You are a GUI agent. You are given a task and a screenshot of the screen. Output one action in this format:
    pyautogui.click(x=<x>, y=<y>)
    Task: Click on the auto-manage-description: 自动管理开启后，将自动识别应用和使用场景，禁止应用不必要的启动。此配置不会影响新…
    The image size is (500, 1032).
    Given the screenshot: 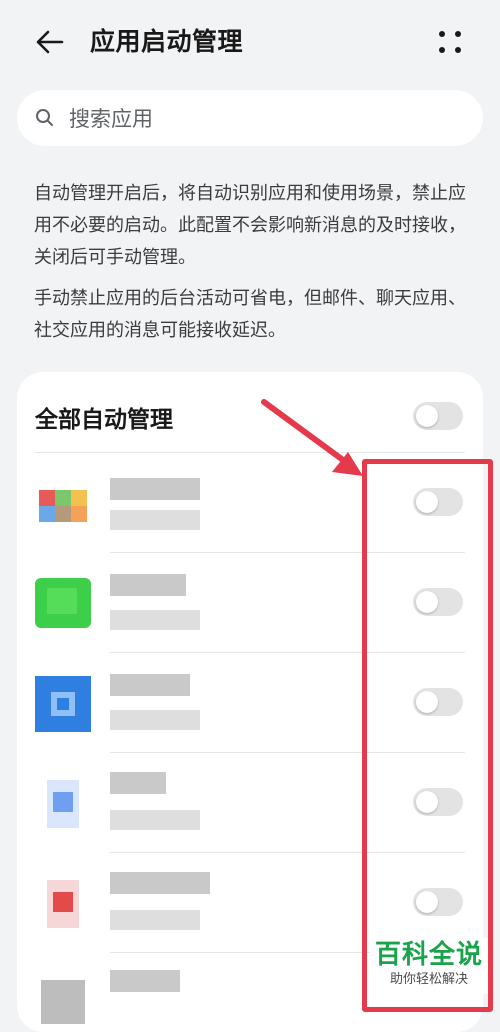 What is the action you would take?
    pyautogui.click(x=250, y=225)
    